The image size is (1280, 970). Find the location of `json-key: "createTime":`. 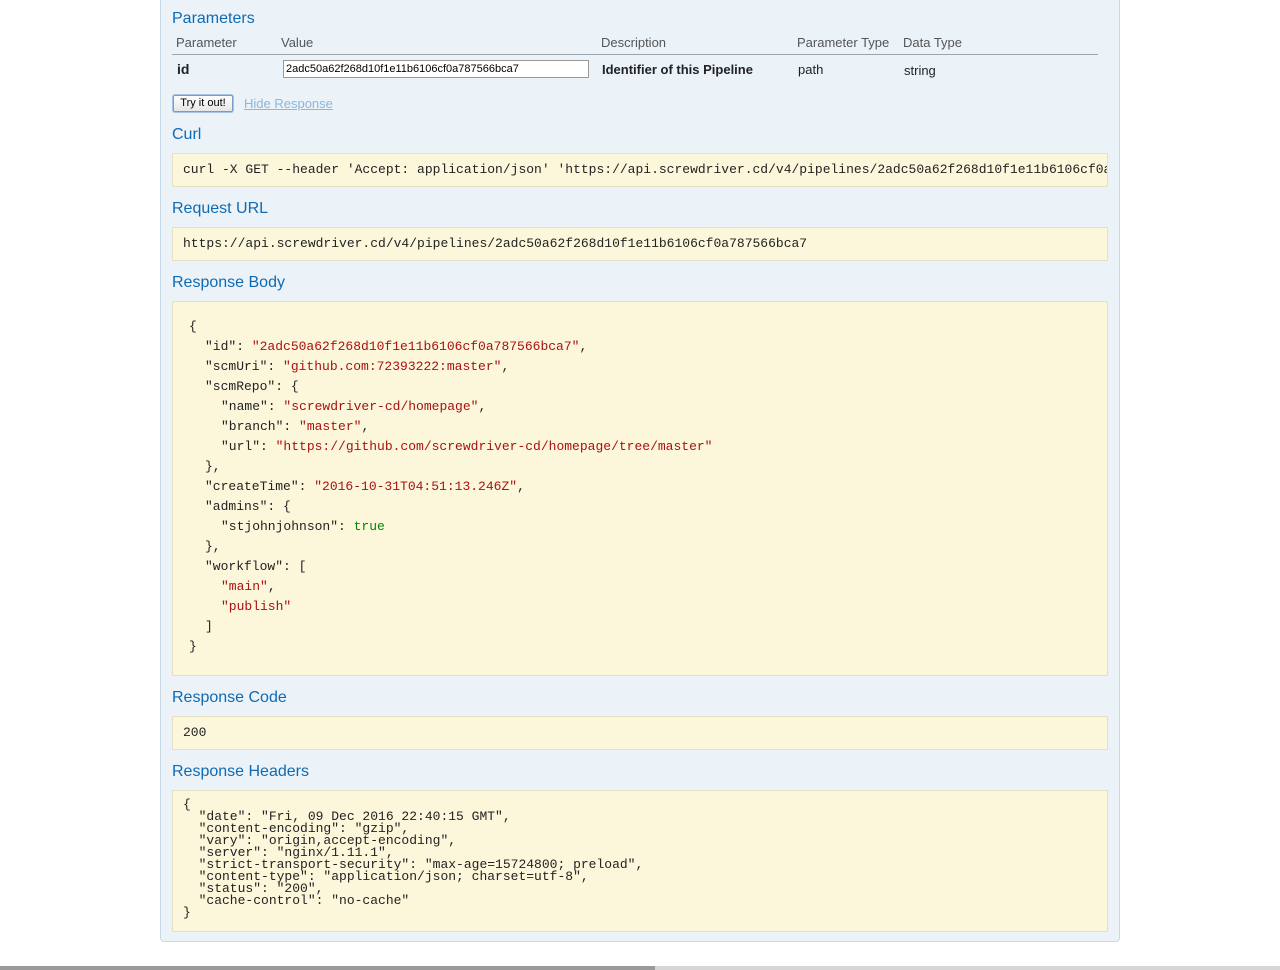

json-key: "createTime": is located at coordinates (260, 486).